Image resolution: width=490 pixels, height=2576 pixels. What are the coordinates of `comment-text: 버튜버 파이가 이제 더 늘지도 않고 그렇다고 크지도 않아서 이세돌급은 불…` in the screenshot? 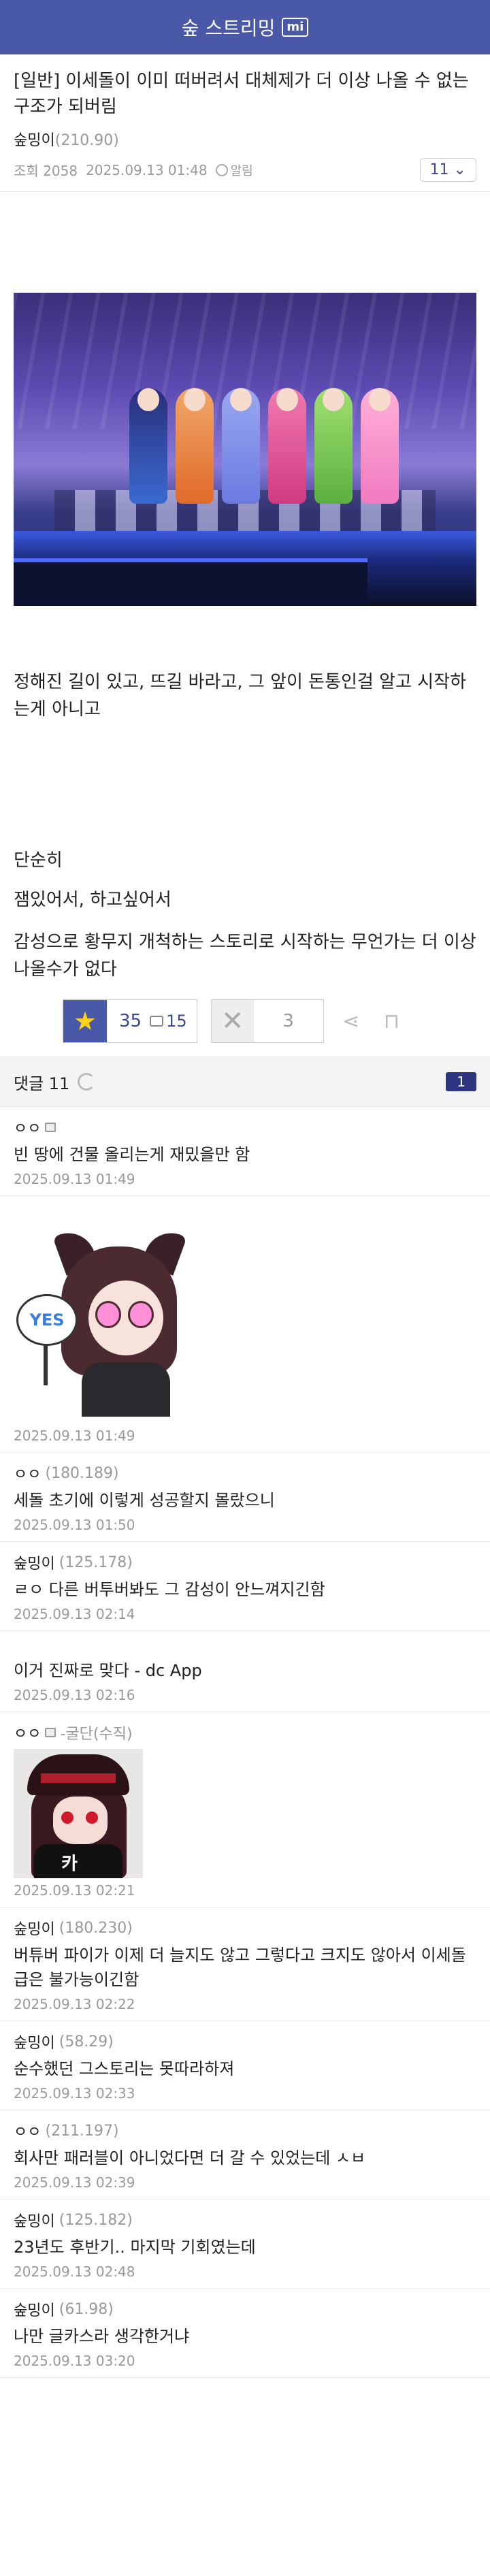 It's located at (240, 1968).